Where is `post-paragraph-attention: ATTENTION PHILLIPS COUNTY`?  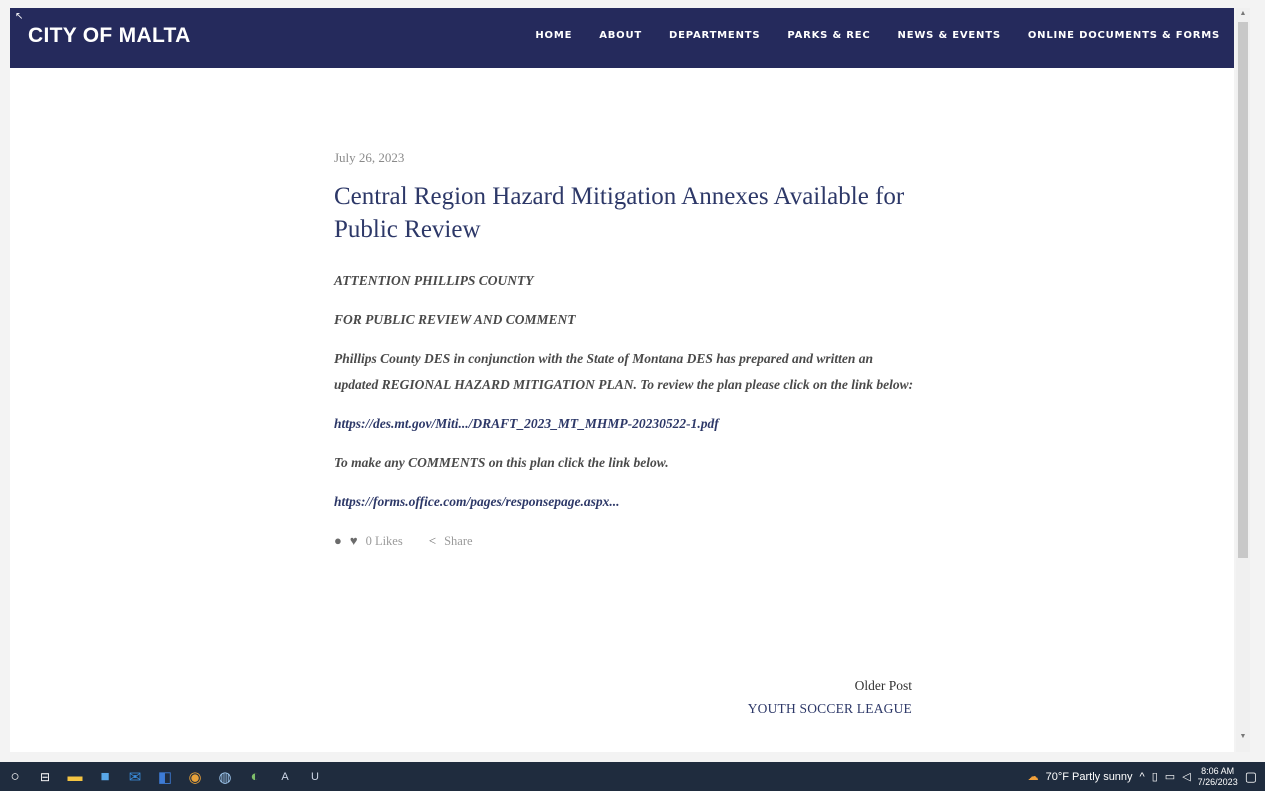 post-paragraph-attention: ATTENTION PHILLIPS COUNTY is located at coordinates (434, 280).